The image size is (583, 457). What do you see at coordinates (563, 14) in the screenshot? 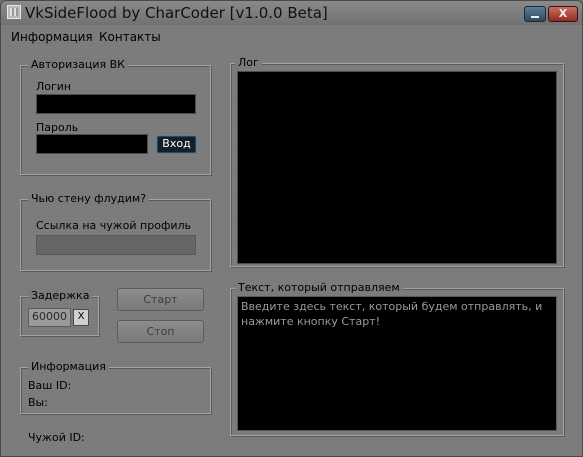
I see `close-icon: X` at bounding box center [563, 14].